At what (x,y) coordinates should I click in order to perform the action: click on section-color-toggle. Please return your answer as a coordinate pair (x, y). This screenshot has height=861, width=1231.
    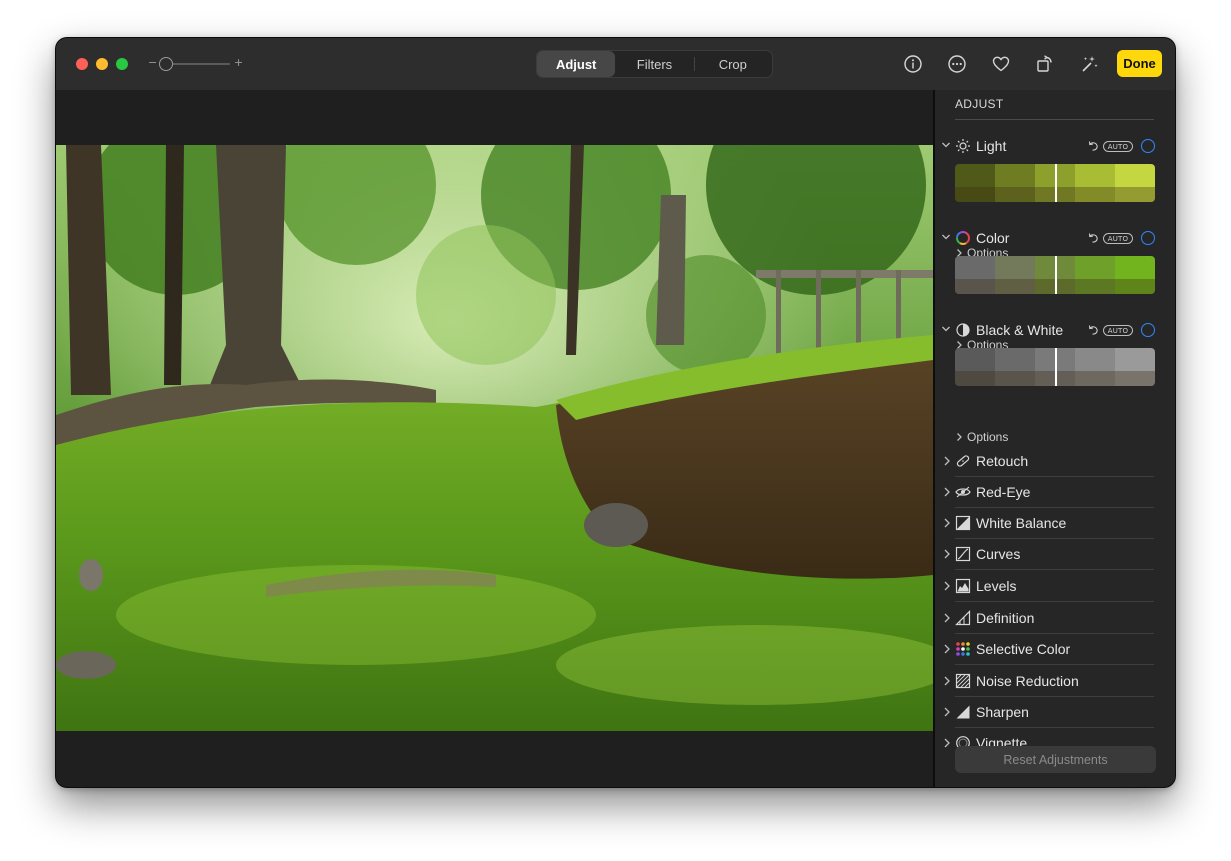
    Looking at the image, I should click on (1148, 238).